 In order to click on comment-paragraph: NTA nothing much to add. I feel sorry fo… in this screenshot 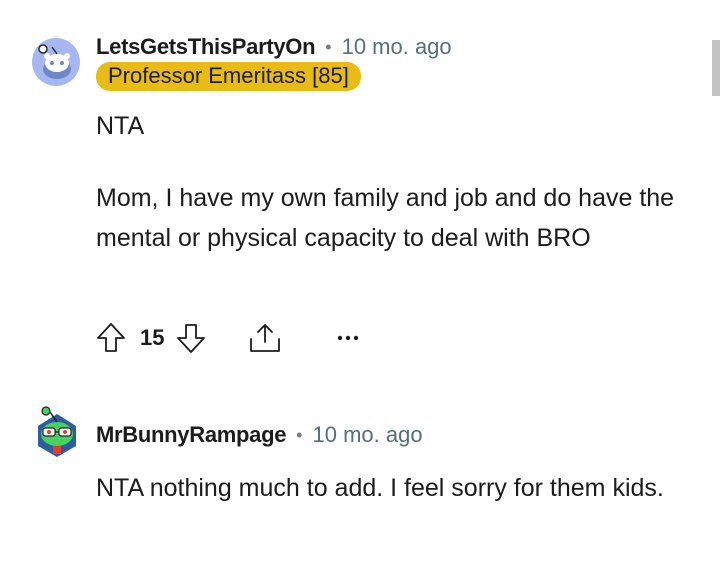, I will do `click(380, 488)`.